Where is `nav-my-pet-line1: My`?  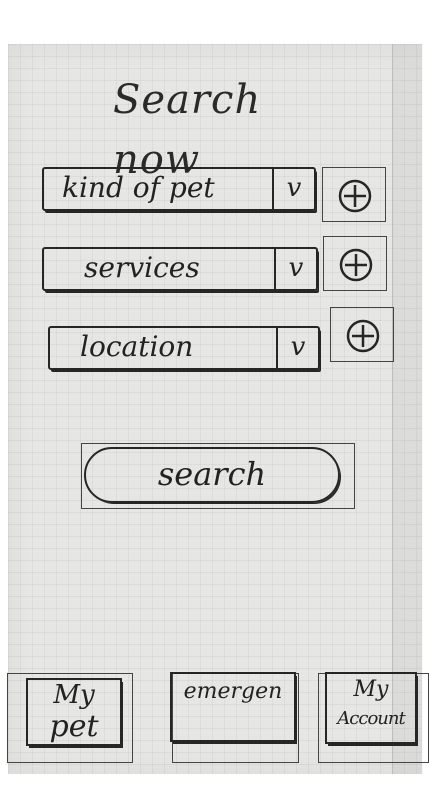 nav-my-pet-line1: My is located at coordinates (74, 695).